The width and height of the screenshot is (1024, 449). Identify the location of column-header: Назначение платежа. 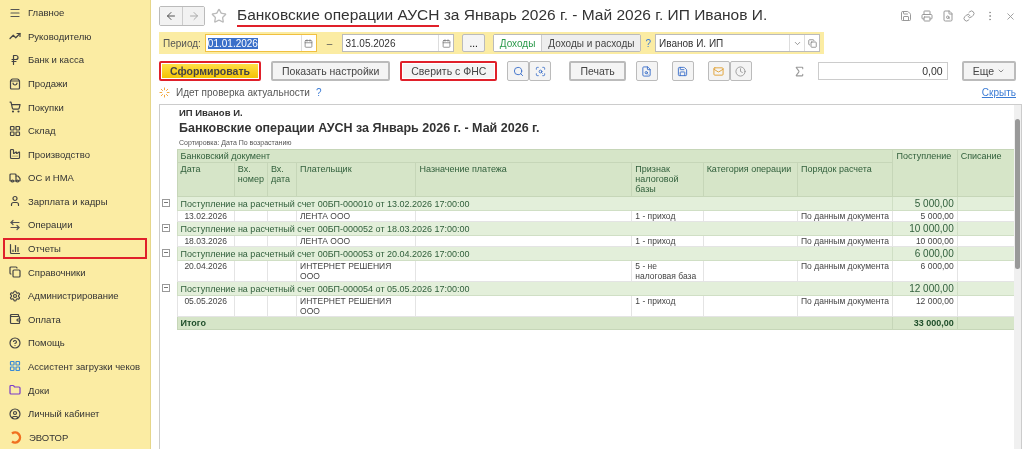
(524, 179).